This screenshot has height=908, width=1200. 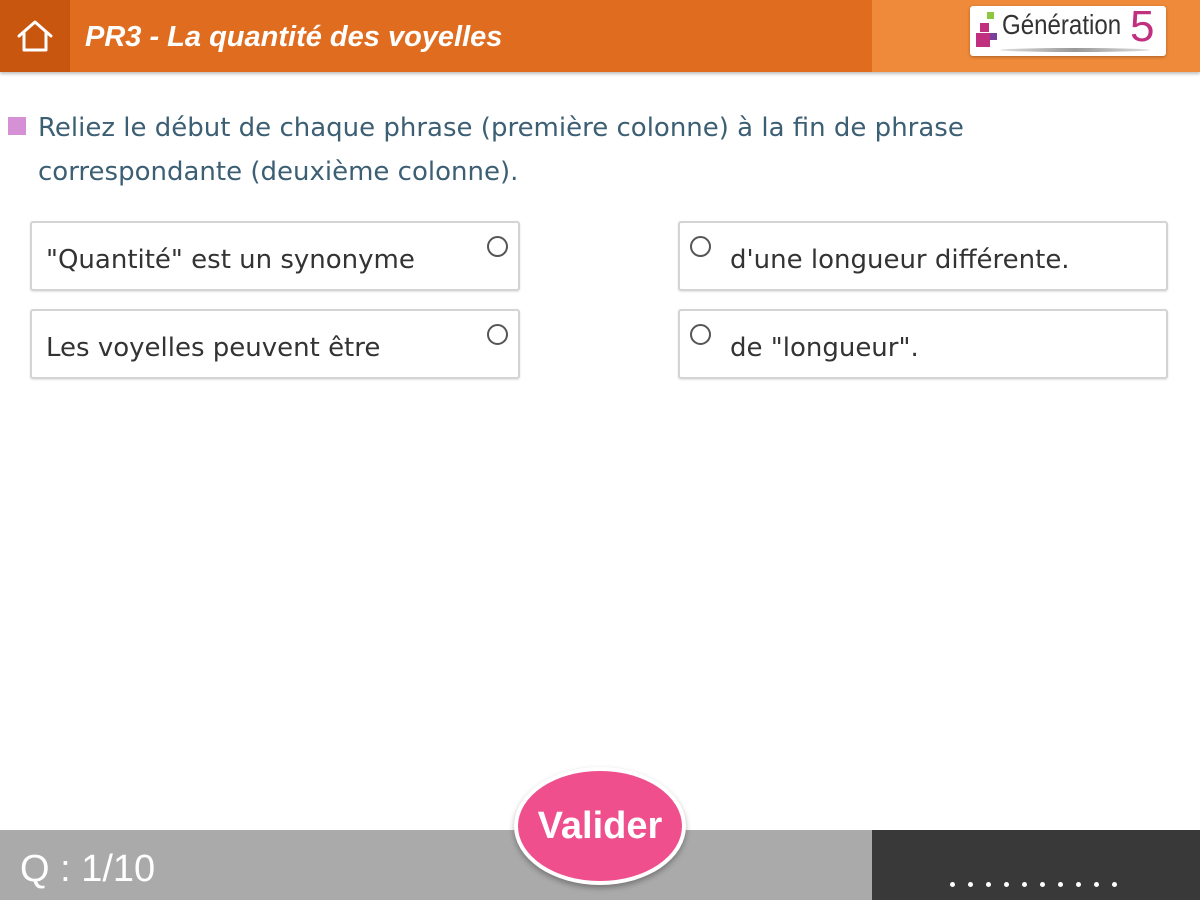 I want to click on left-item-1: "Quantité" est un synonyme, so click(x=275, y=256).